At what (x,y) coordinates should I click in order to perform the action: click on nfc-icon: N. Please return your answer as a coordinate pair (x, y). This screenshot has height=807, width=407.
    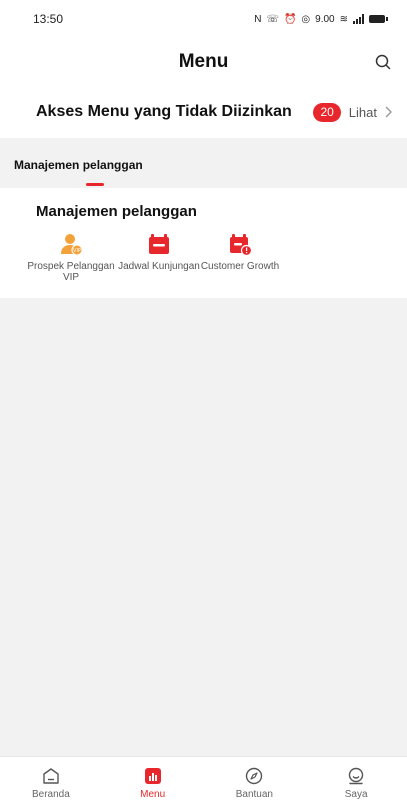
    Looking at the image, I should click on (258, 19).